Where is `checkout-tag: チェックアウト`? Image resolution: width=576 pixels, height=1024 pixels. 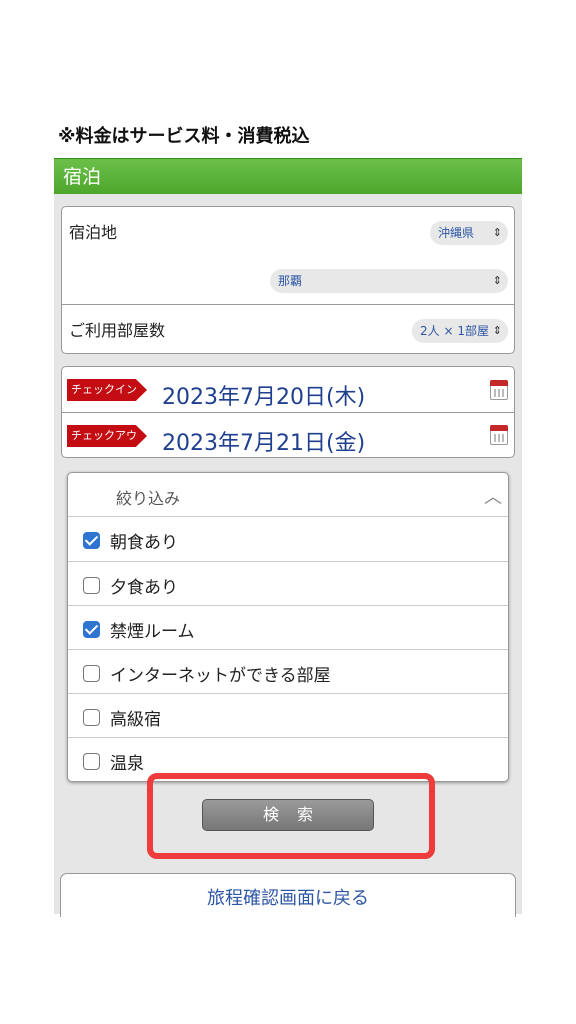
checkout-tag: チェックアウト is located at coordinates (107, 436).